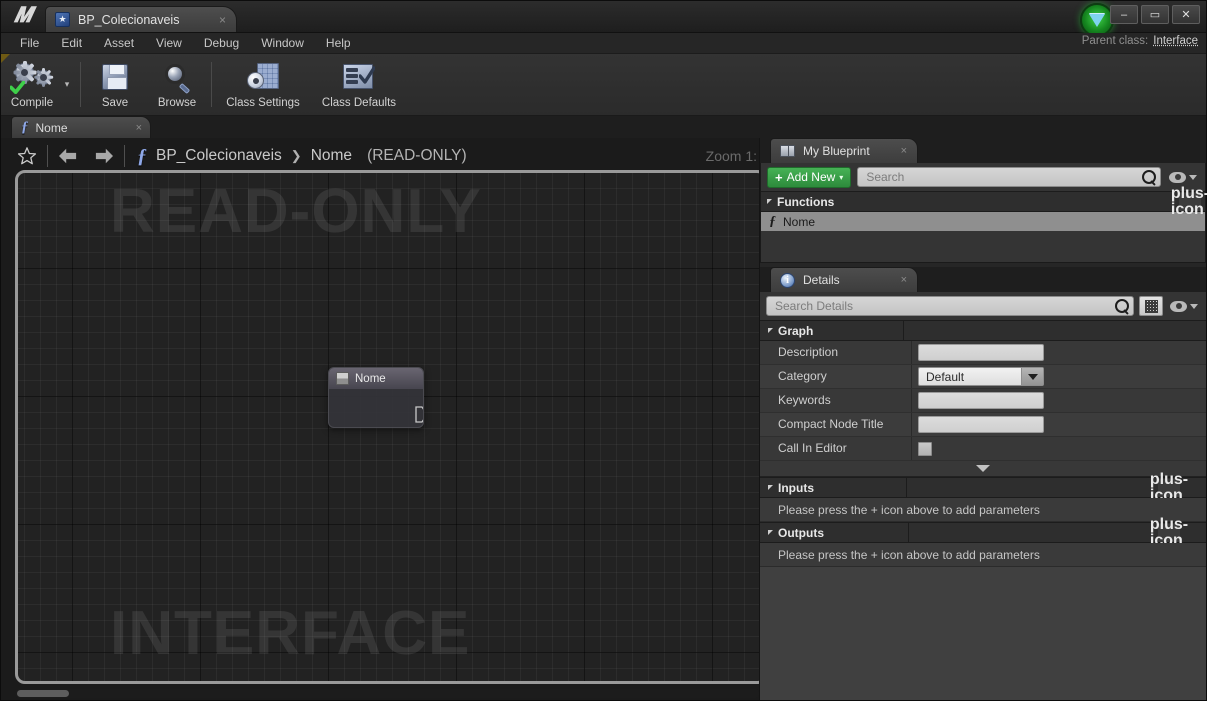 The height and width of the screenshot is (701, 1207). I want to click on document-tab-label: Nome, so click(51, 127).